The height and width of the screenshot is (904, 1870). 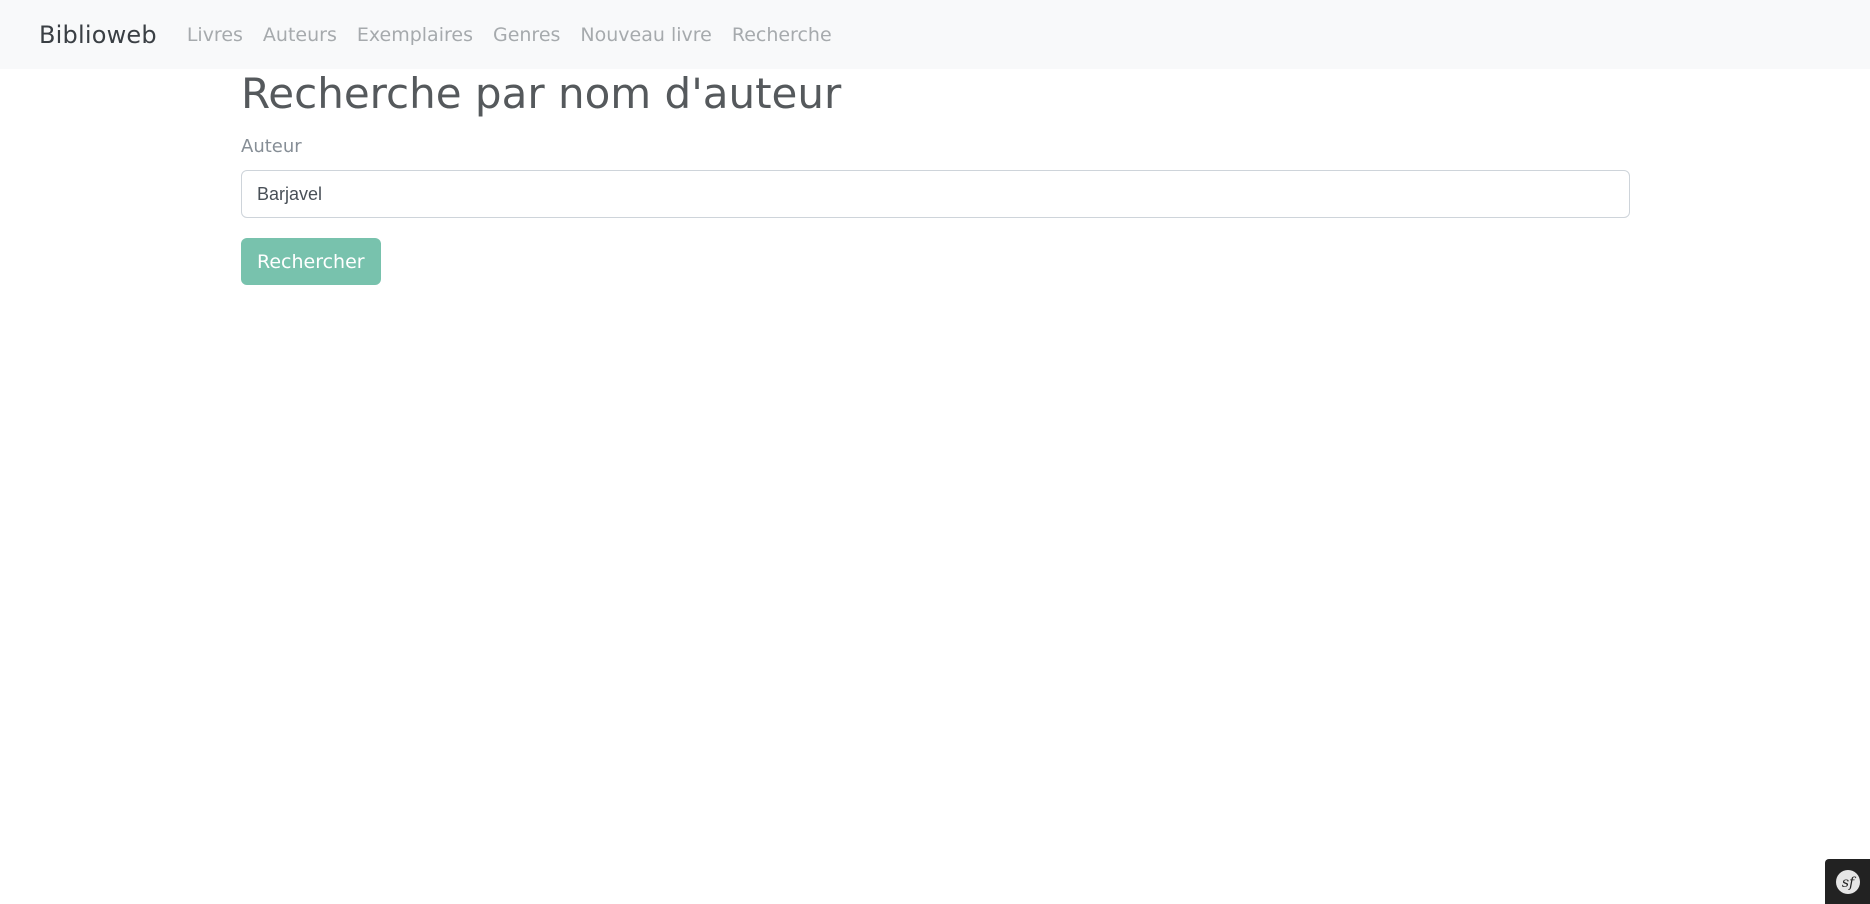 I want to click on author-input, so click(x=935, y=194).